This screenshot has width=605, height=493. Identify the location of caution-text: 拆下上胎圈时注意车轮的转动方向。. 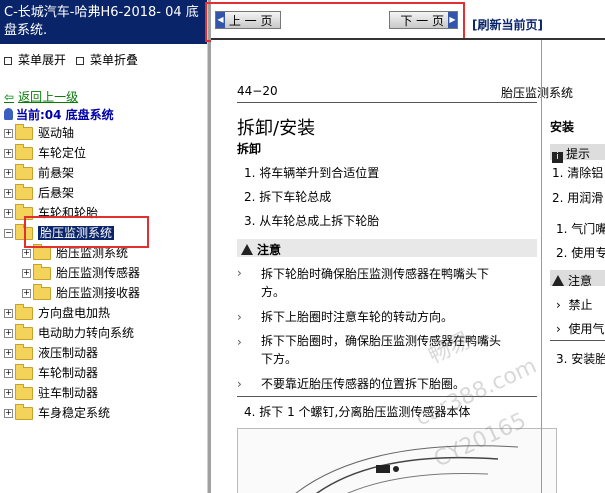
(357, 317).